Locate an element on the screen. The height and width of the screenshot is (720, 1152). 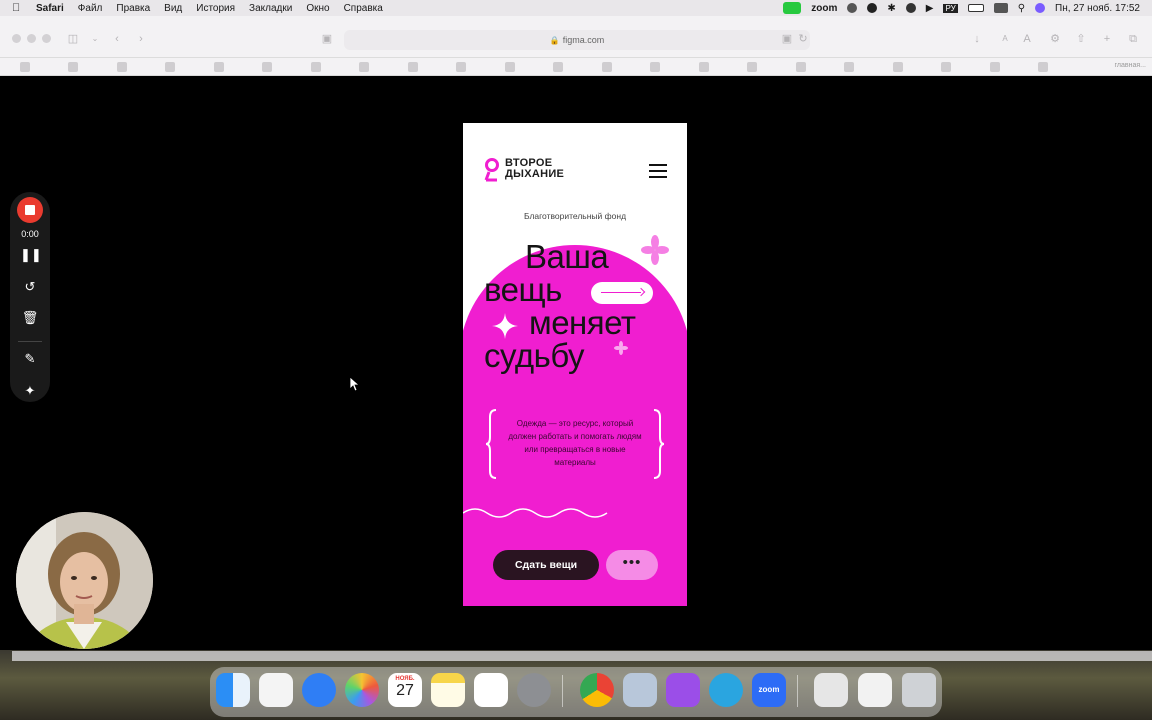
sidebar-icon: ◫ is located at coordinates (73, 39).